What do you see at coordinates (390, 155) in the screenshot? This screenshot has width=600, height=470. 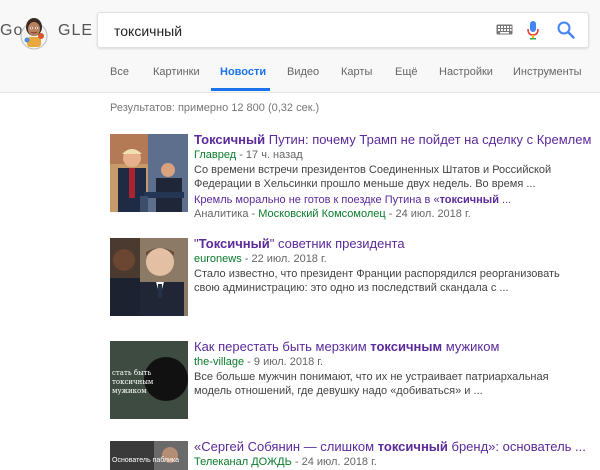 I see `result-source-line: Главред - 17 ч. назад` at bounding box center [390, 155].